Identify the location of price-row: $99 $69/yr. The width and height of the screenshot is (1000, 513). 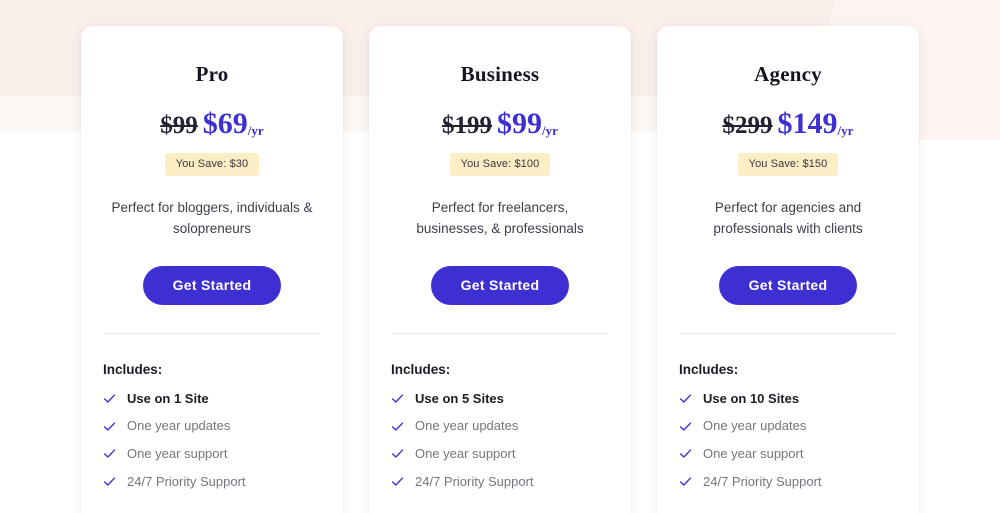
(212, 124).